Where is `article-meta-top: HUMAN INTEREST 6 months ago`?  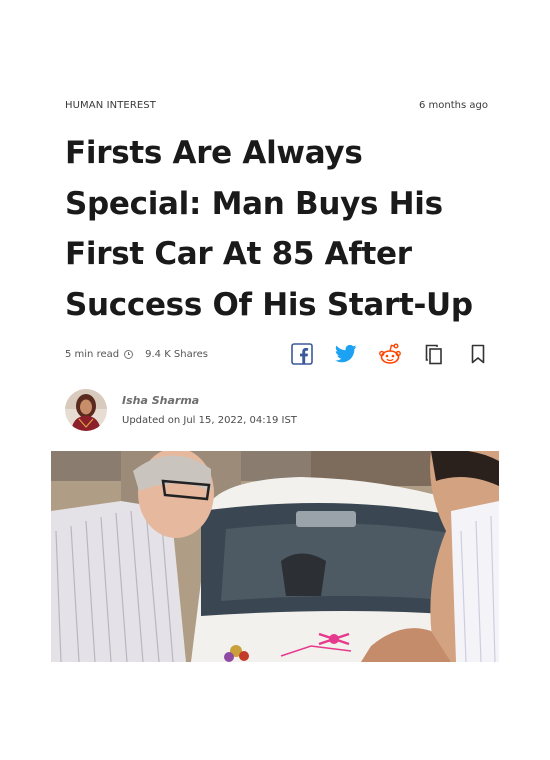
article-meta-top: HUMAN INTEREST 6 months ago is located at coordinates (276, 105).